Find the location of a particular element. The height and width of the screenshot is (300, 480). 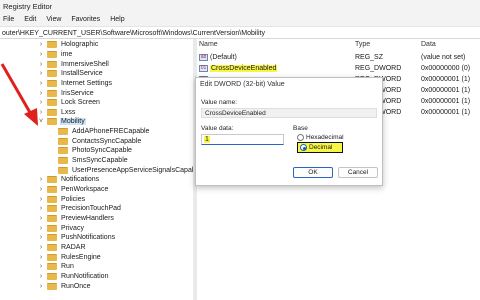

tree-node: UserPresenceAppServiceSignalsCapable is located at coordinates (120, 170).